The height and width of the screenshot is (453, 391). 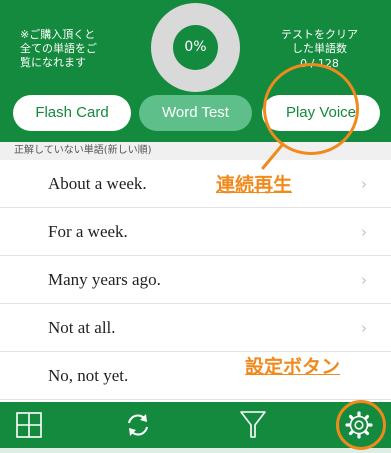 I want to click on filter-icon, so click(x=253, y=424).